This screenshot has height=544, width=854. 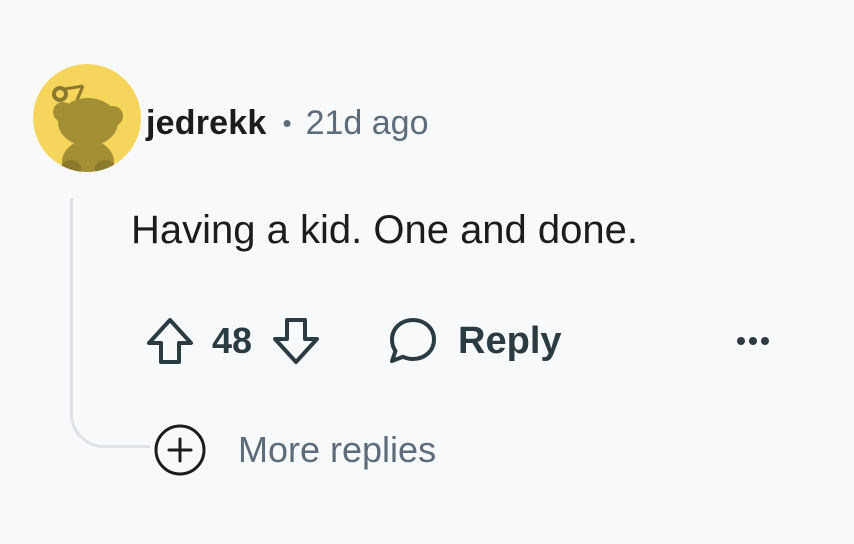 I want to click on speech-bubble-icon, so click(x=413, y=340).